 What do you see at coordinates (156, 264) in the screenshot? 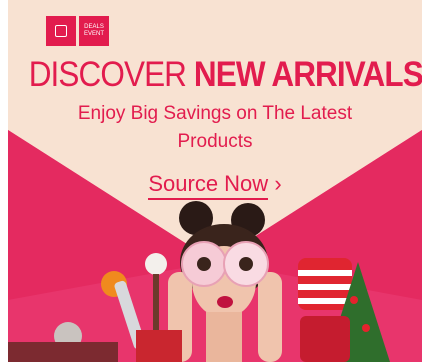
I see `skull-prop` at bounding box center [156, 264].